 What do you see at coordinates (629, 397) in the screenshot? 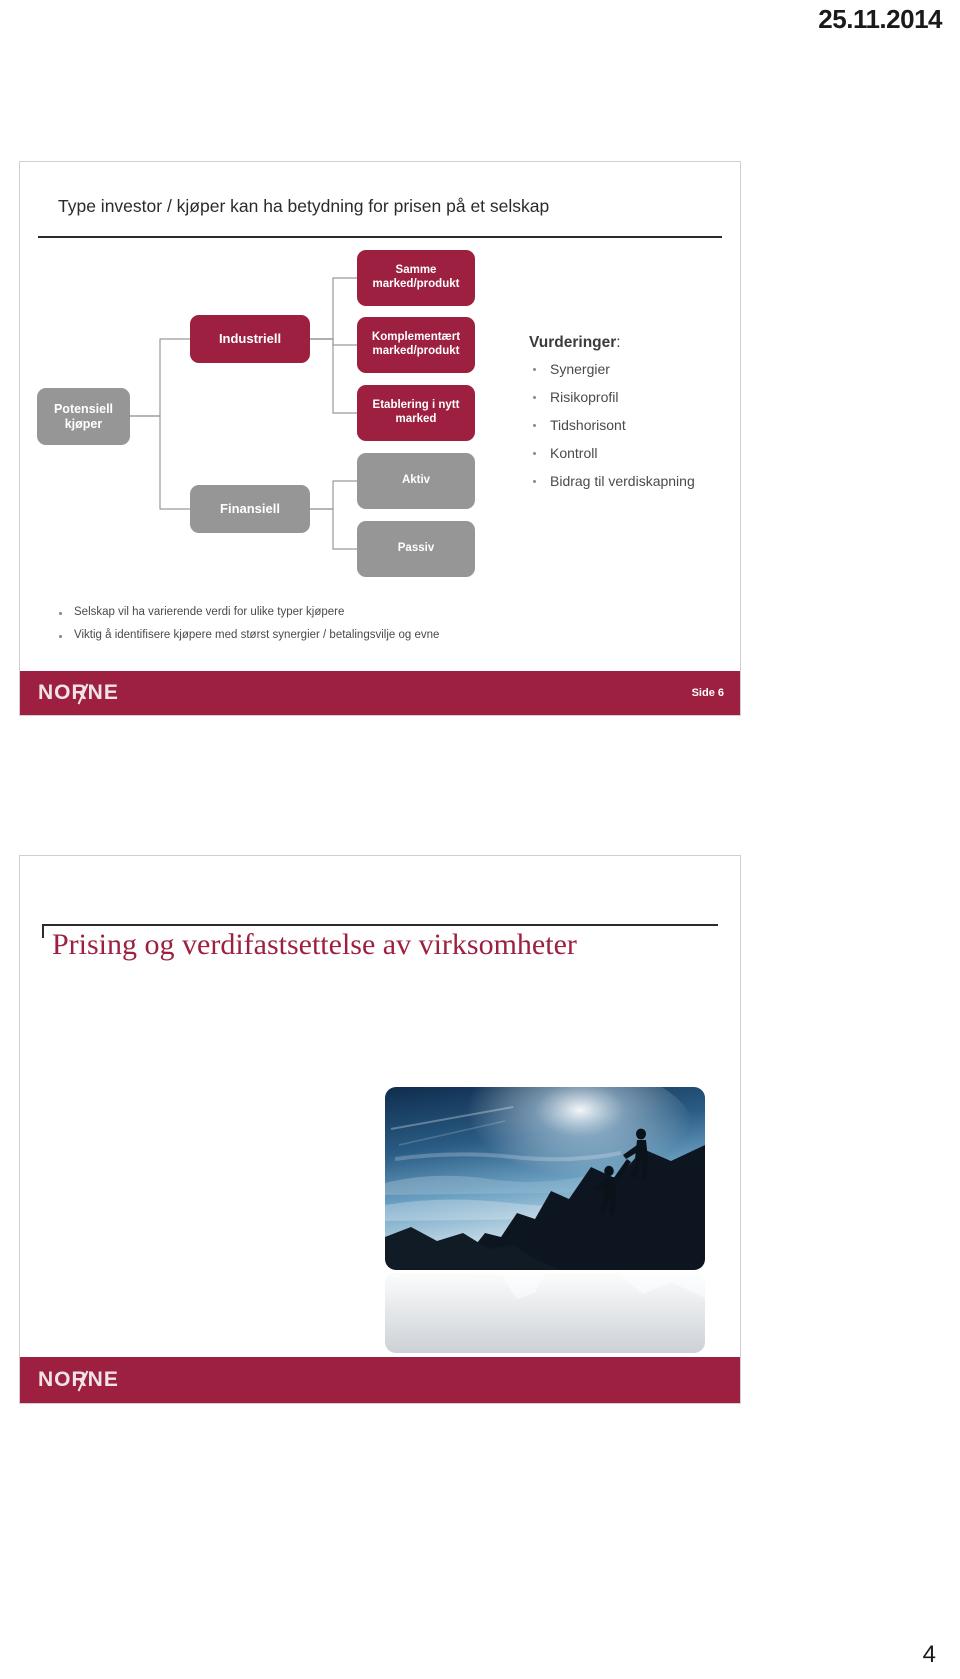
I see `list-item: Risikoprofil` at bounding box center [629, 397].